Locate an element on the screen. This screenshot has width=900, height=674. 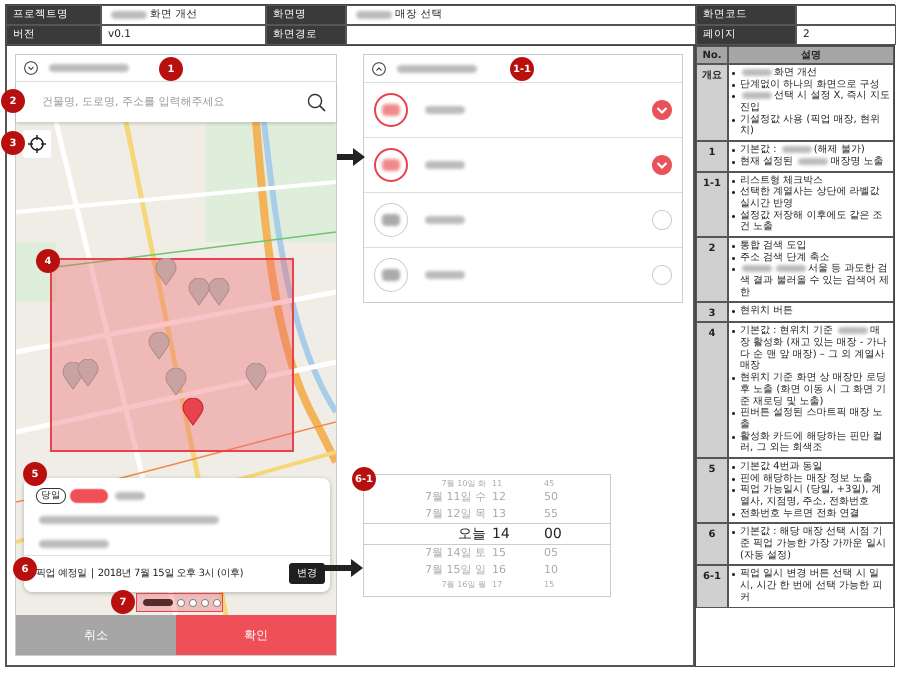
description-text: 활성화 카드에 해당하는 핀만 컬러, 그 외는 회색조 is located at coordinates (812, 442).